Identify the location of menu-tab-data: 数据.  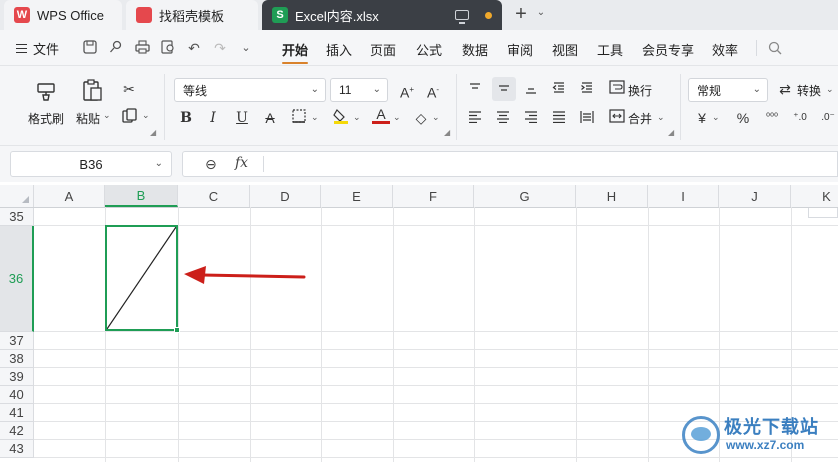
(475, 49).